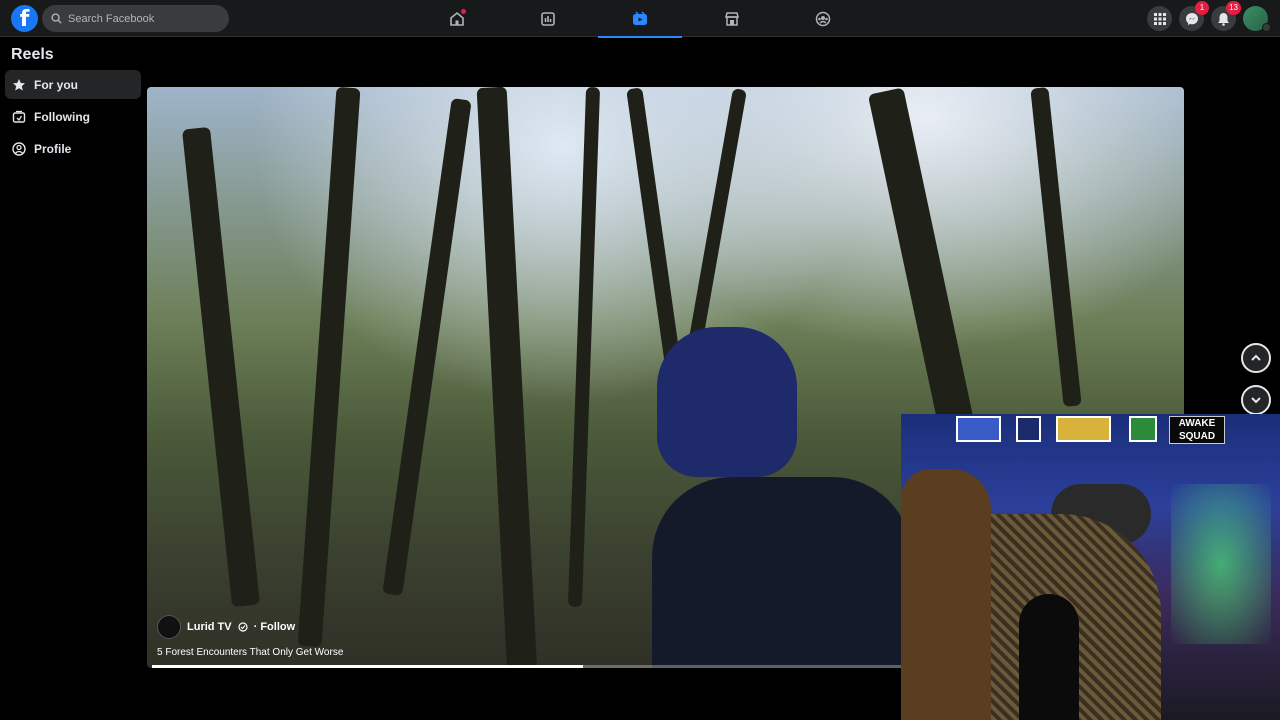 Image resolution: width=1280 pixels, height=720 pixels. I want to click on groups-icon, so click(823, 18).